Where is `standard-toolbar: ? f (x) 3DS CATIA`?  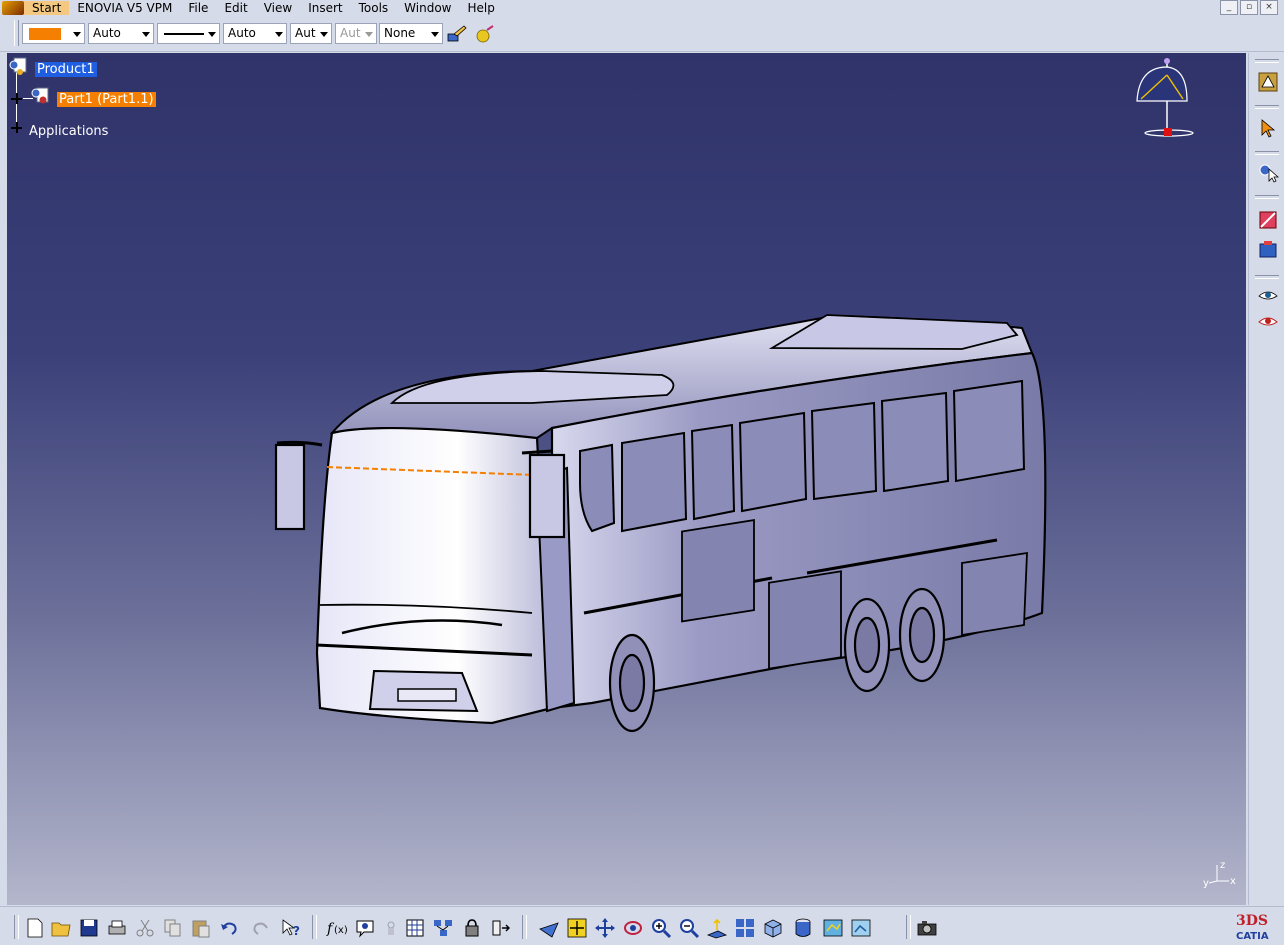 standard-toolbar: ? f (x) 3DS CATIA is located at coordinates (642, 925).